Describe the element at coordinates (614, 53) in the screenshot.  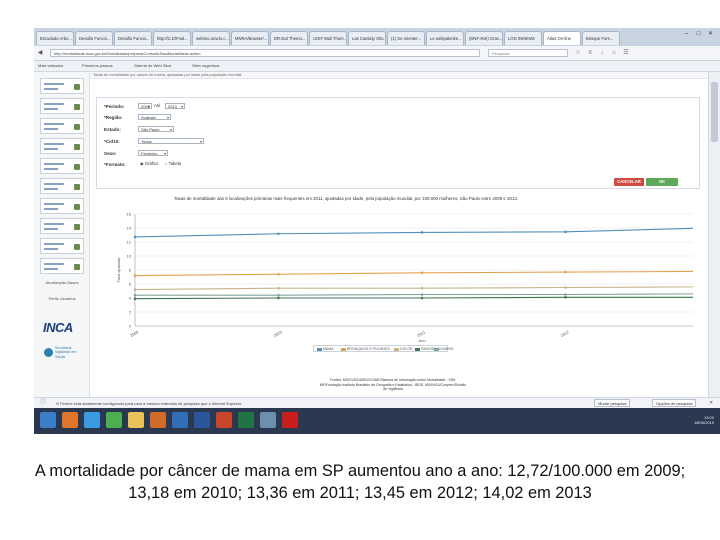
I see `home-icon: ⌂` at that location.